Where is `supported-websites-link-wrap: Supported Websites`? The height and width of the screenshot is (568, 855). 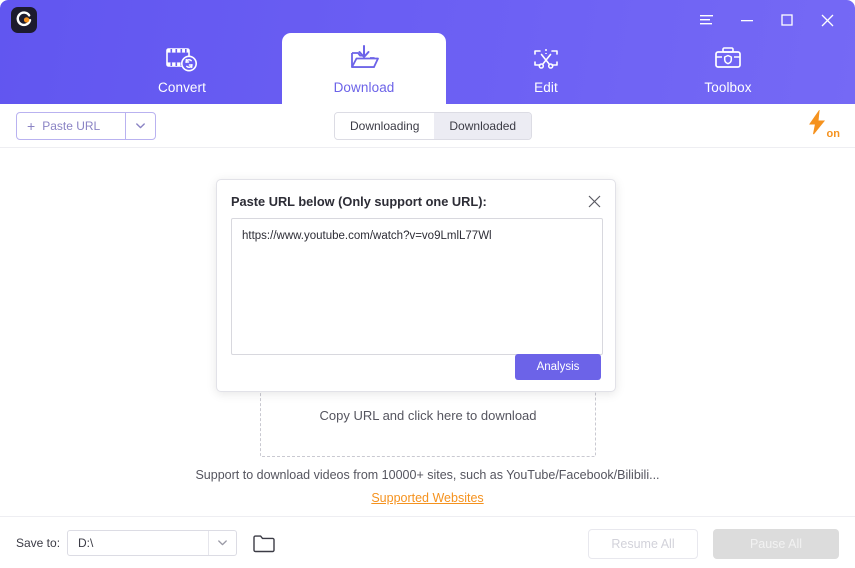
supported-websites-link-wrap: Supported Websites is located at coordinates (427, 498).